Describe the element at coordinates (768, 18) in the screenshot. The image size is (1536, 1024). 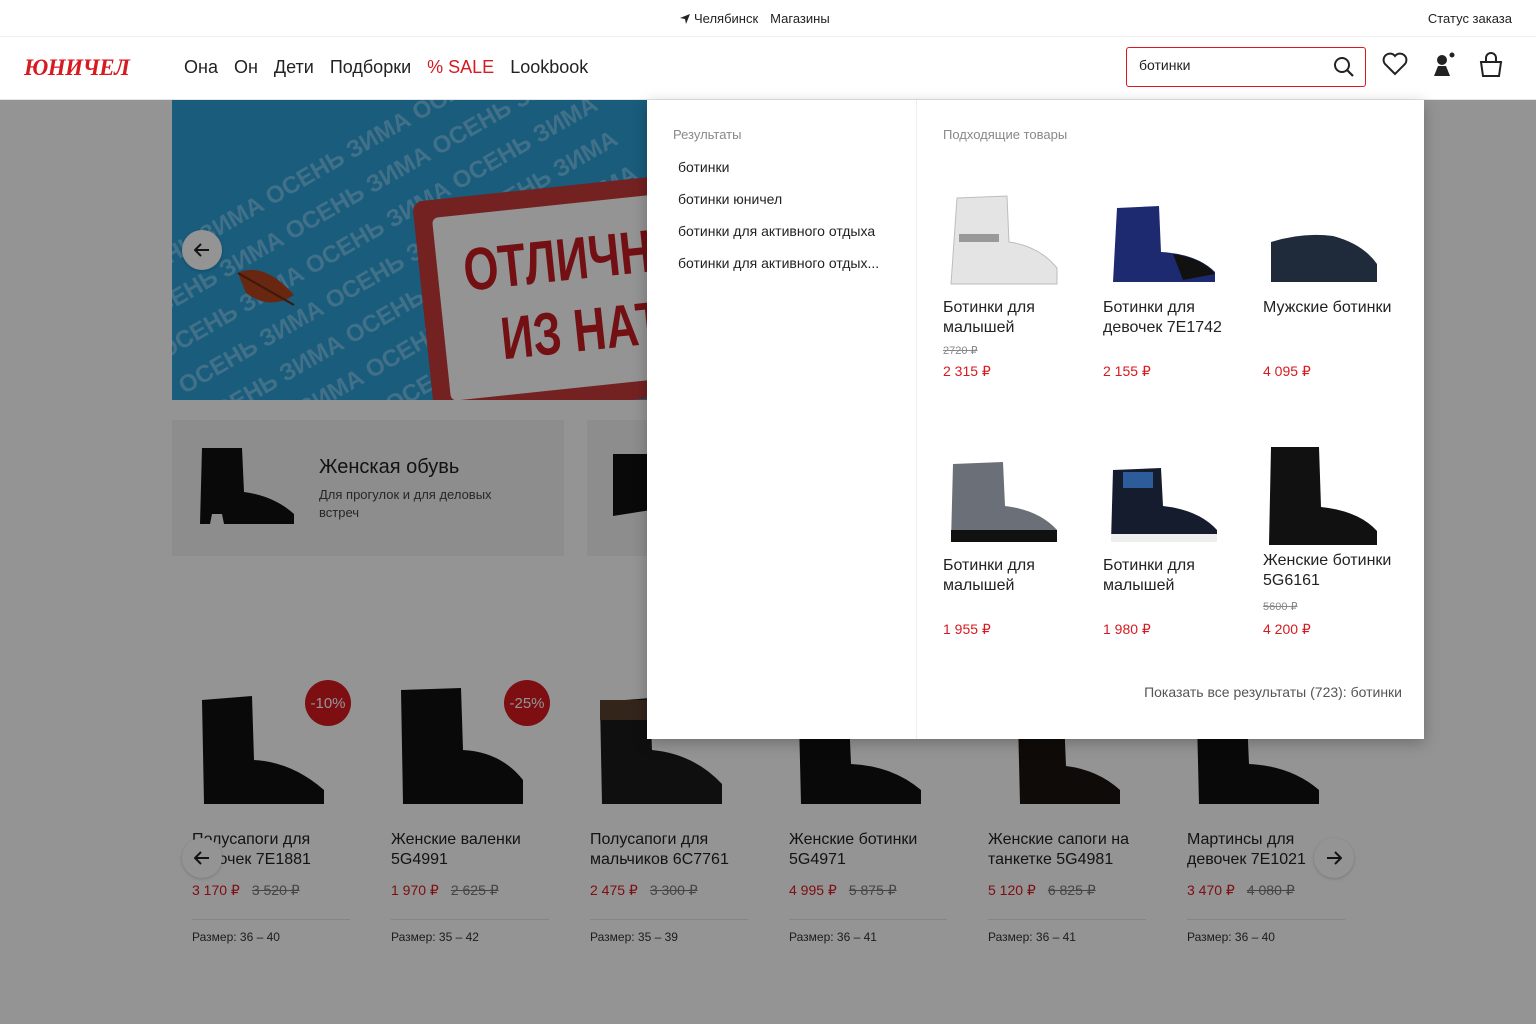
I see `top-bar: Челябинск Магазины Статус заказа` at that location.